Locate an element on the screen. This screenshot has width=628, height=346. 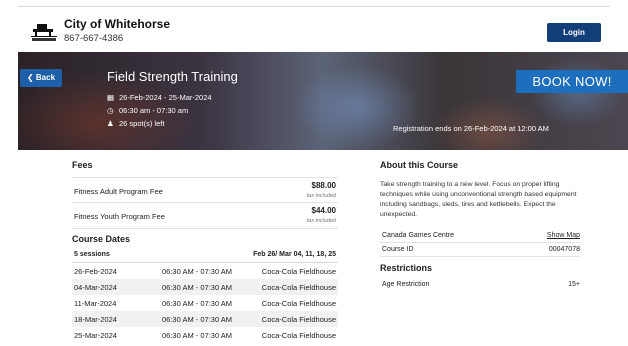
calendar-icon: ▦ is located at coordinates (111, 97).